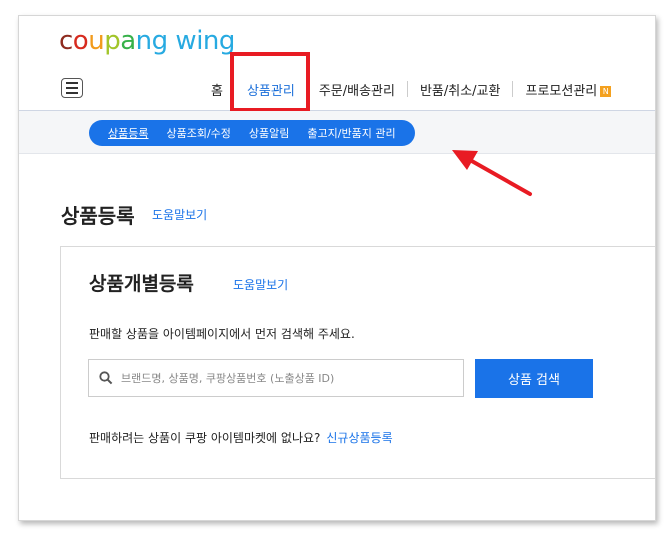 The width and height of the screenshot is (671, 535). I want to click on sub-nav-bar: 상품등록 상품조회/수정 상품알림 출고지/반품지 관리, so click(337, 132).